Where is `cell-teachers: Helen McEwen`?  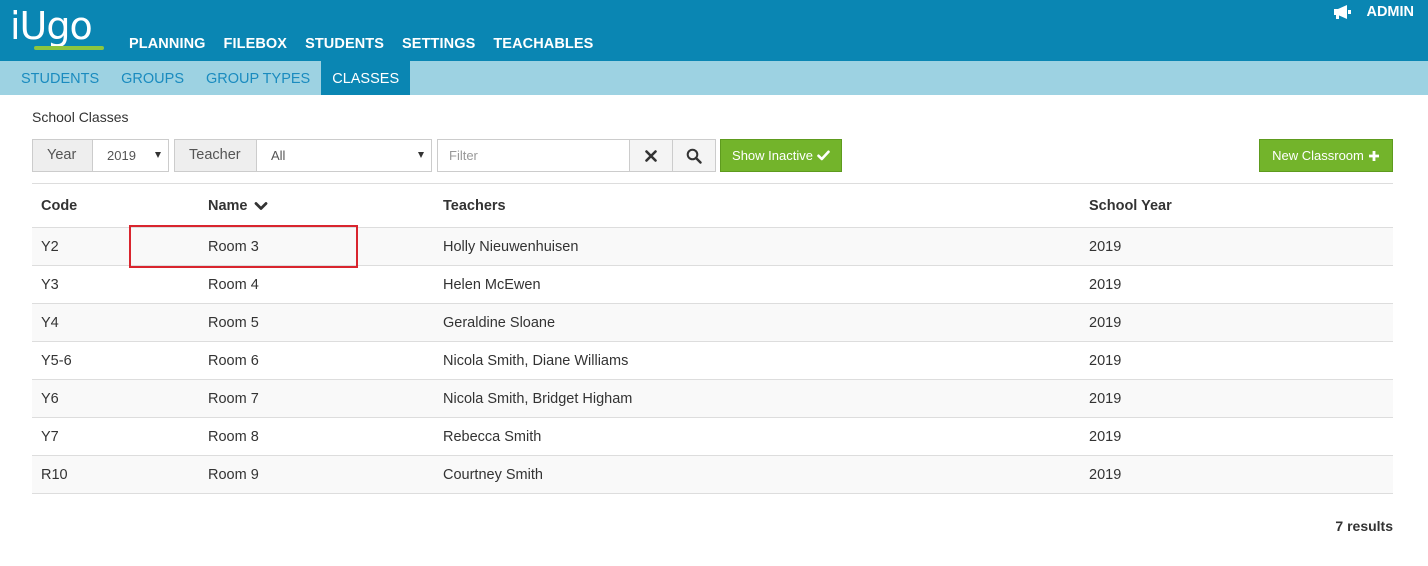
cell-teachers: Helen McEwen is located at coordinates (492, 284).